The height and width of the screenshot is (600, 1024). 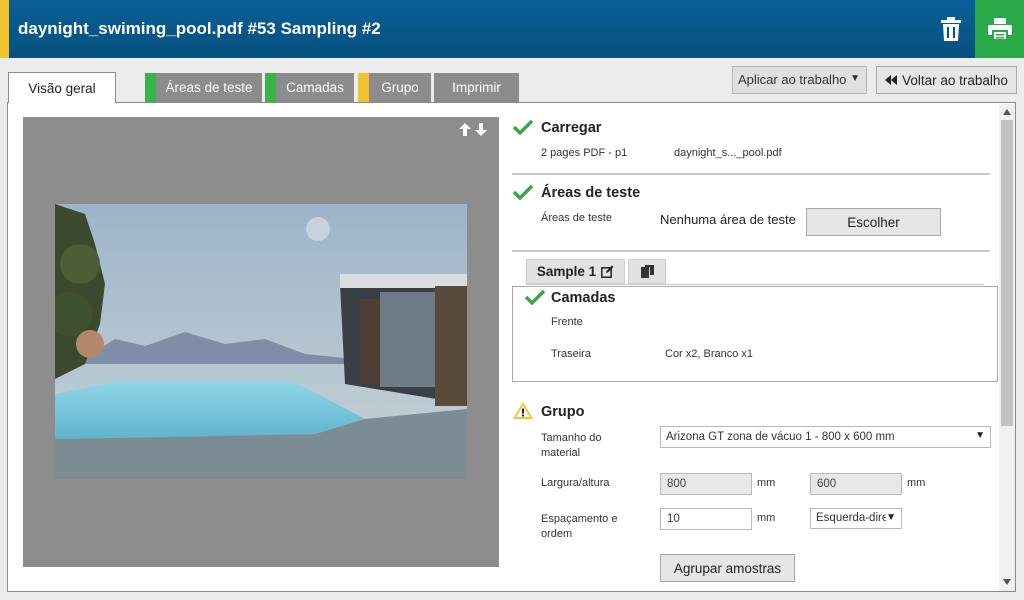 I want to click on load-file: daynight_s..._pool.pdf, so click(x=728, y=153).